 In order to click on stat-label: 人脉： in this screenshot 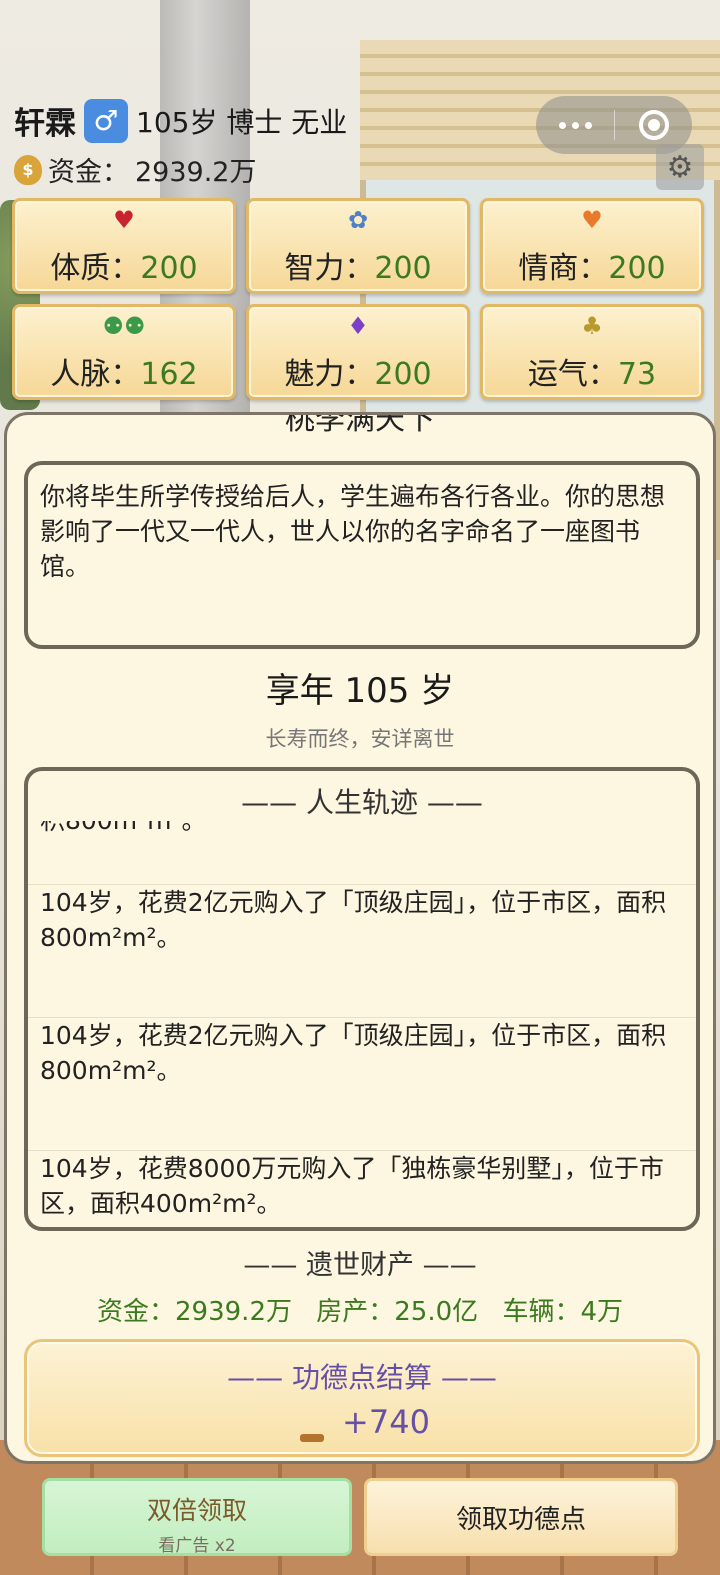, I will do `click(95, 374)`.